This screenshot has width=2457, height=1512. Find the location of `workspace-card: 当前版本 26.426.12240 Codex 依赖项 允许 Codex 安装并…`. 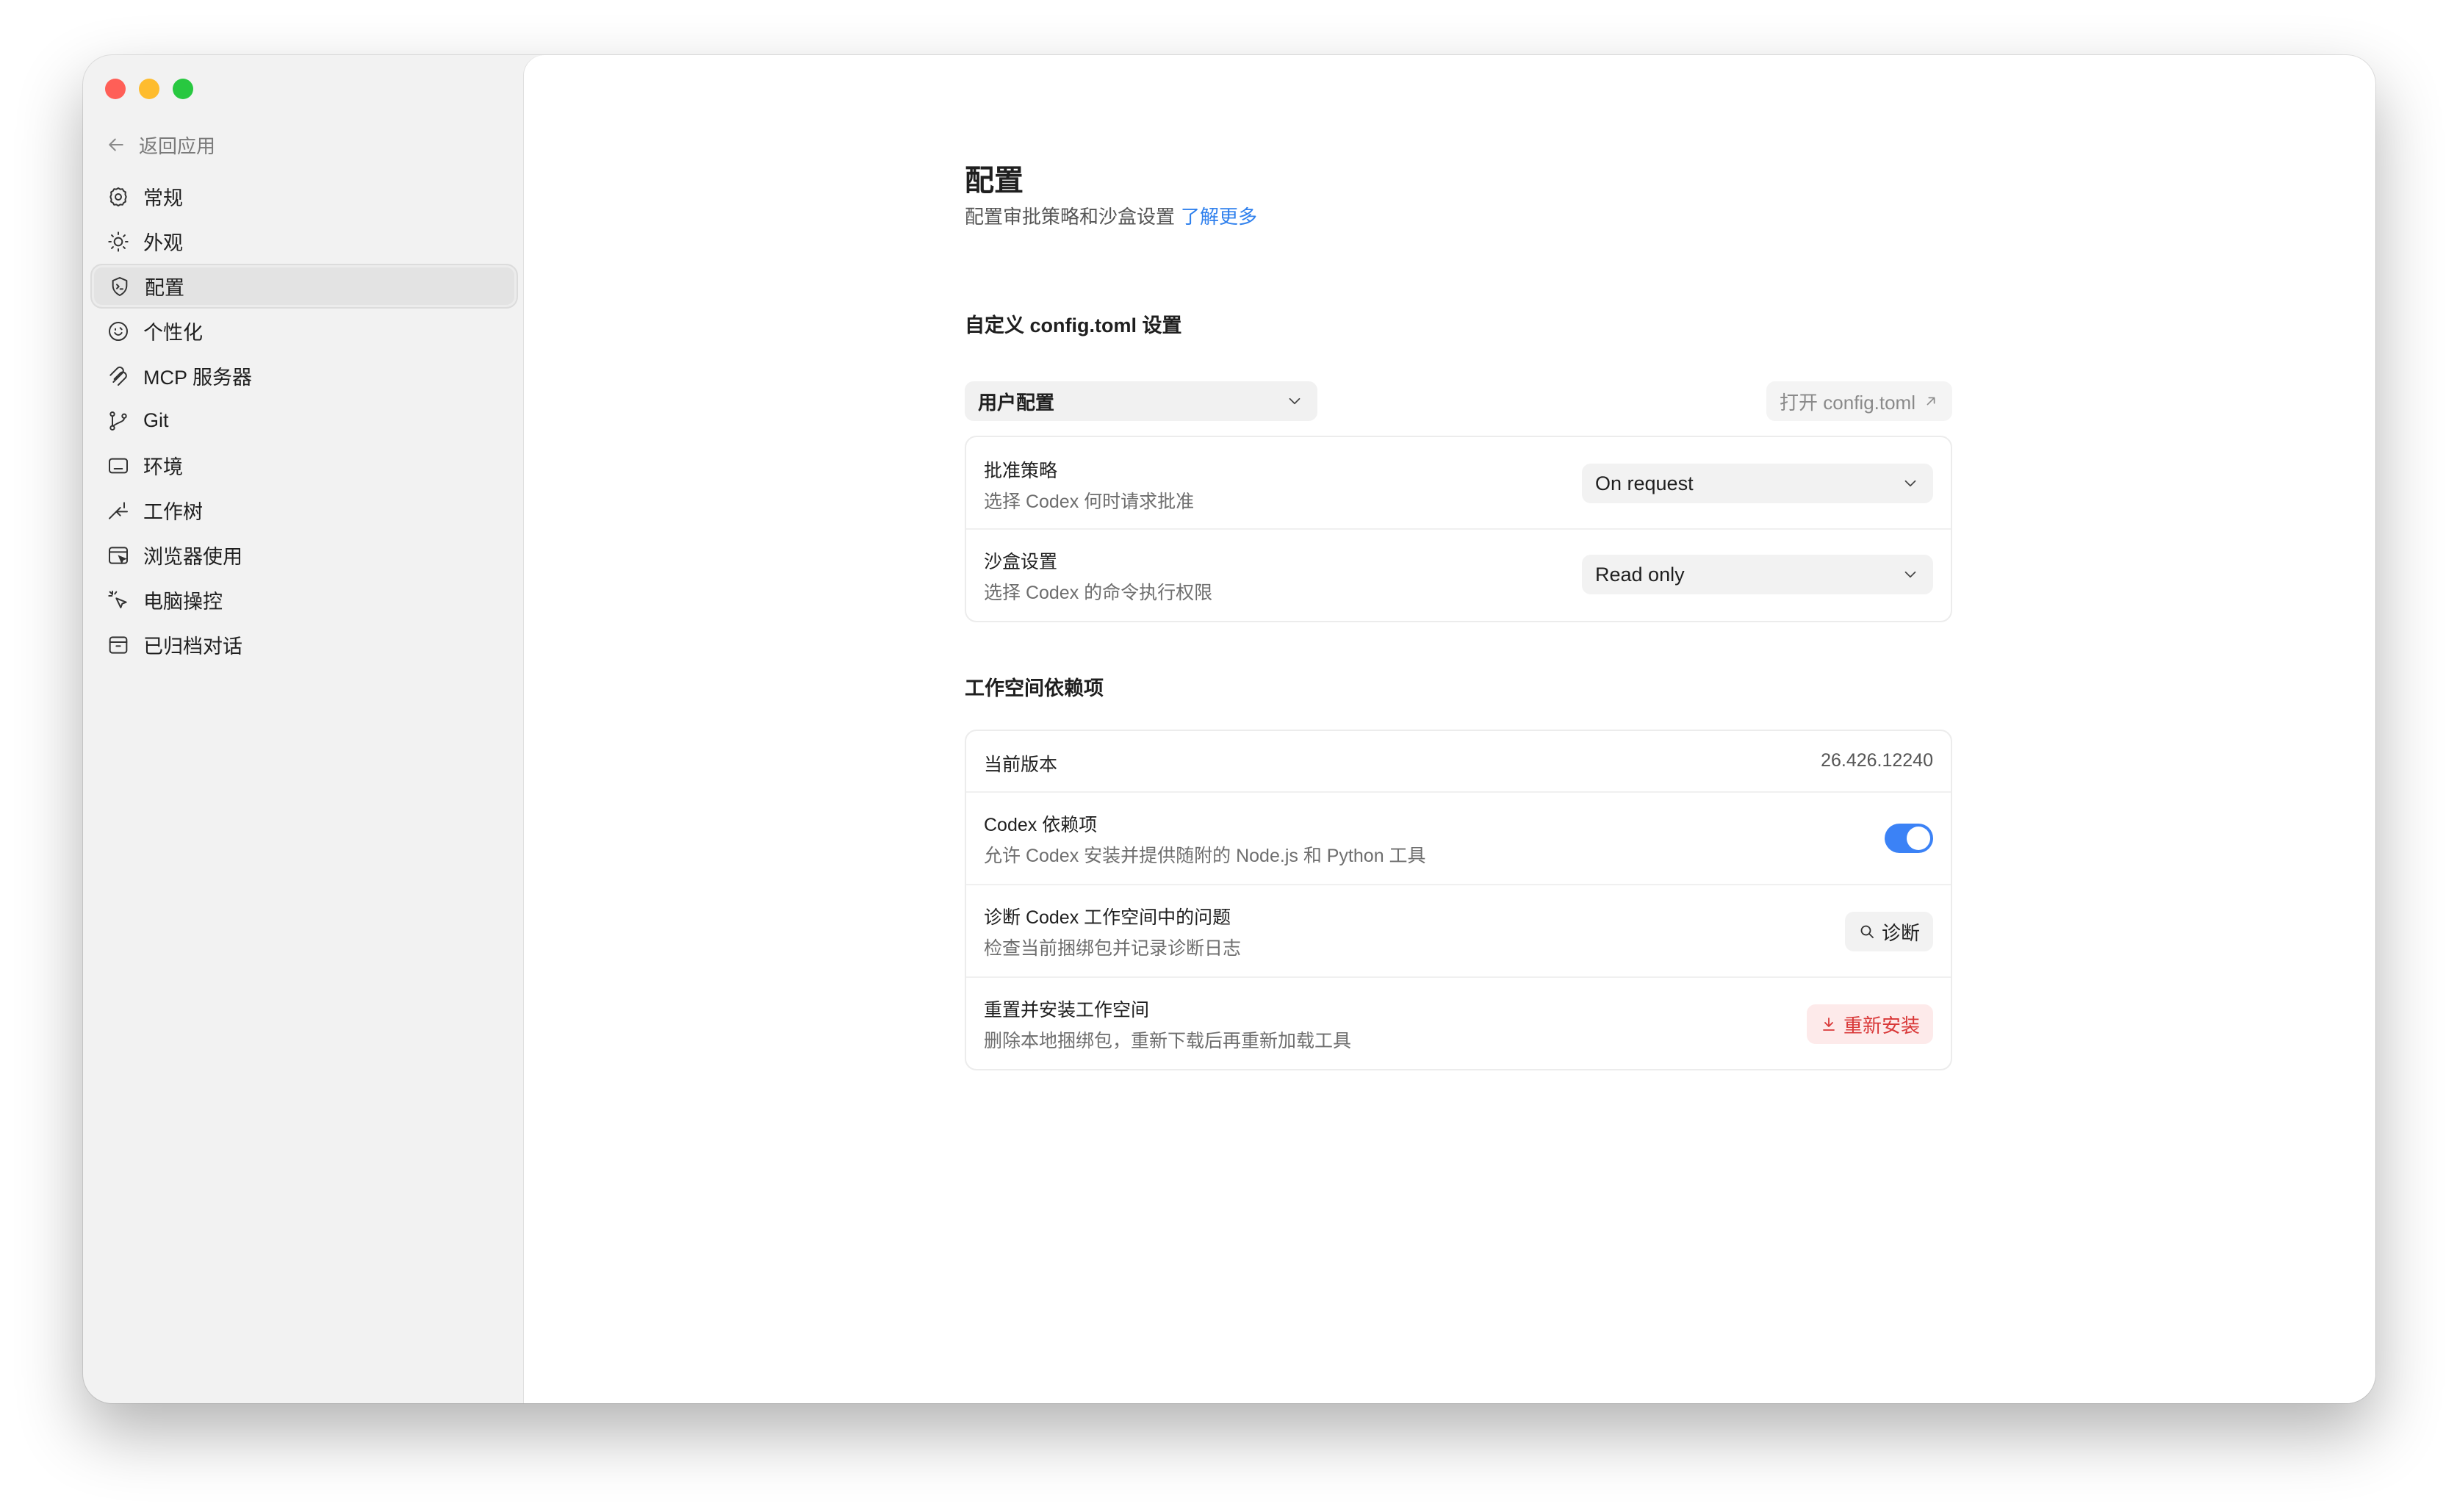

workspace-card: 当前版本 26.426.12240 Codex 依赖项 允许 Codex 安装并… is located at coordinates (1458, 900).